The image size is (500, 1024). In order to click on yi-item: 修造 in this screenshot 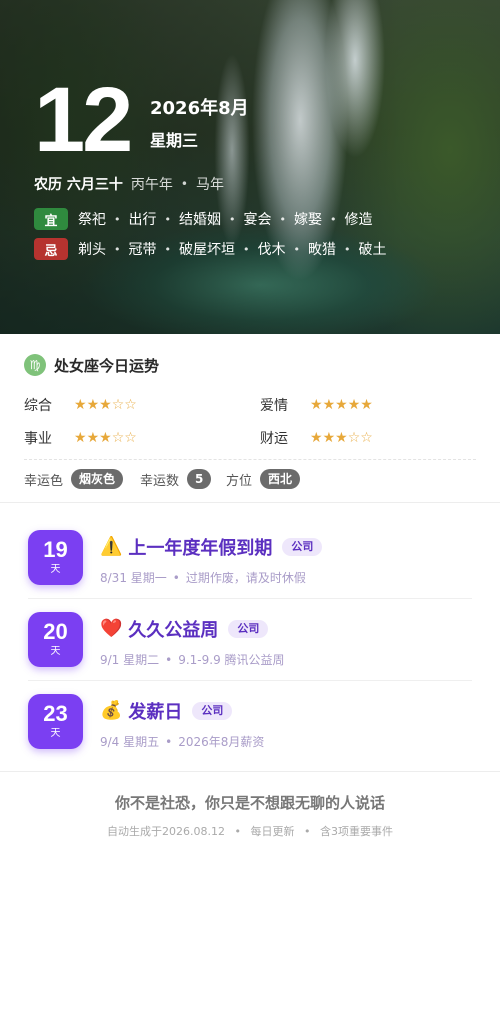, I will do `click(358, 220)`.